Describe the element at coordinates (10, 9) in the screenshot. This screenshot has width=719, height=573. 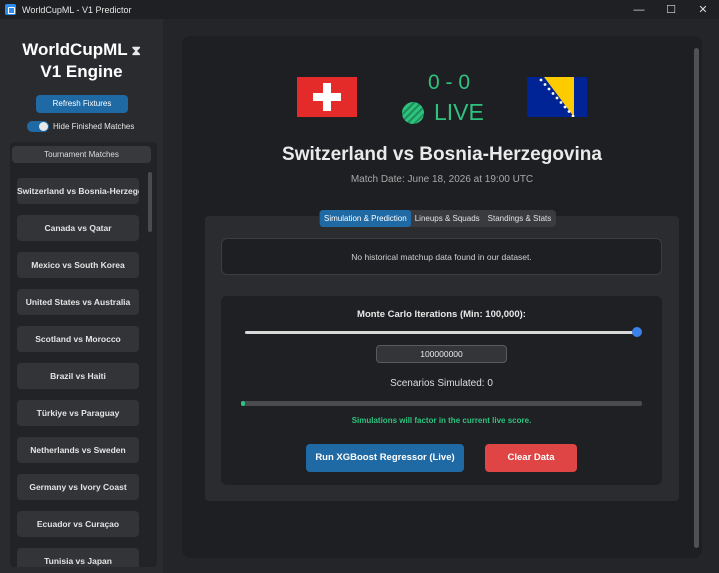
I see `app-icon` at that location.